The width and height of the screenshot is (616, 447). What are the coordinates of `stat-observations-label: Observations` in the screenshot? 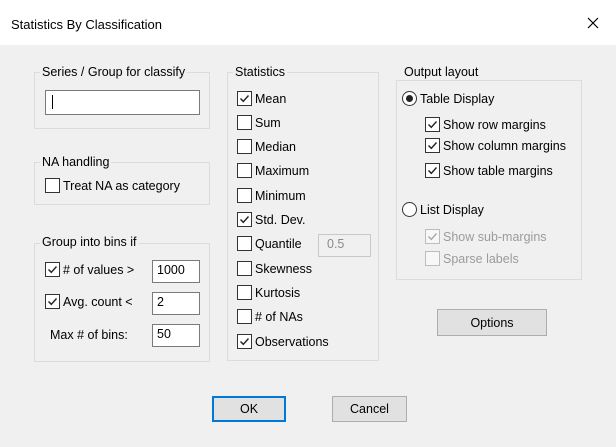 It's located at (292, 341).